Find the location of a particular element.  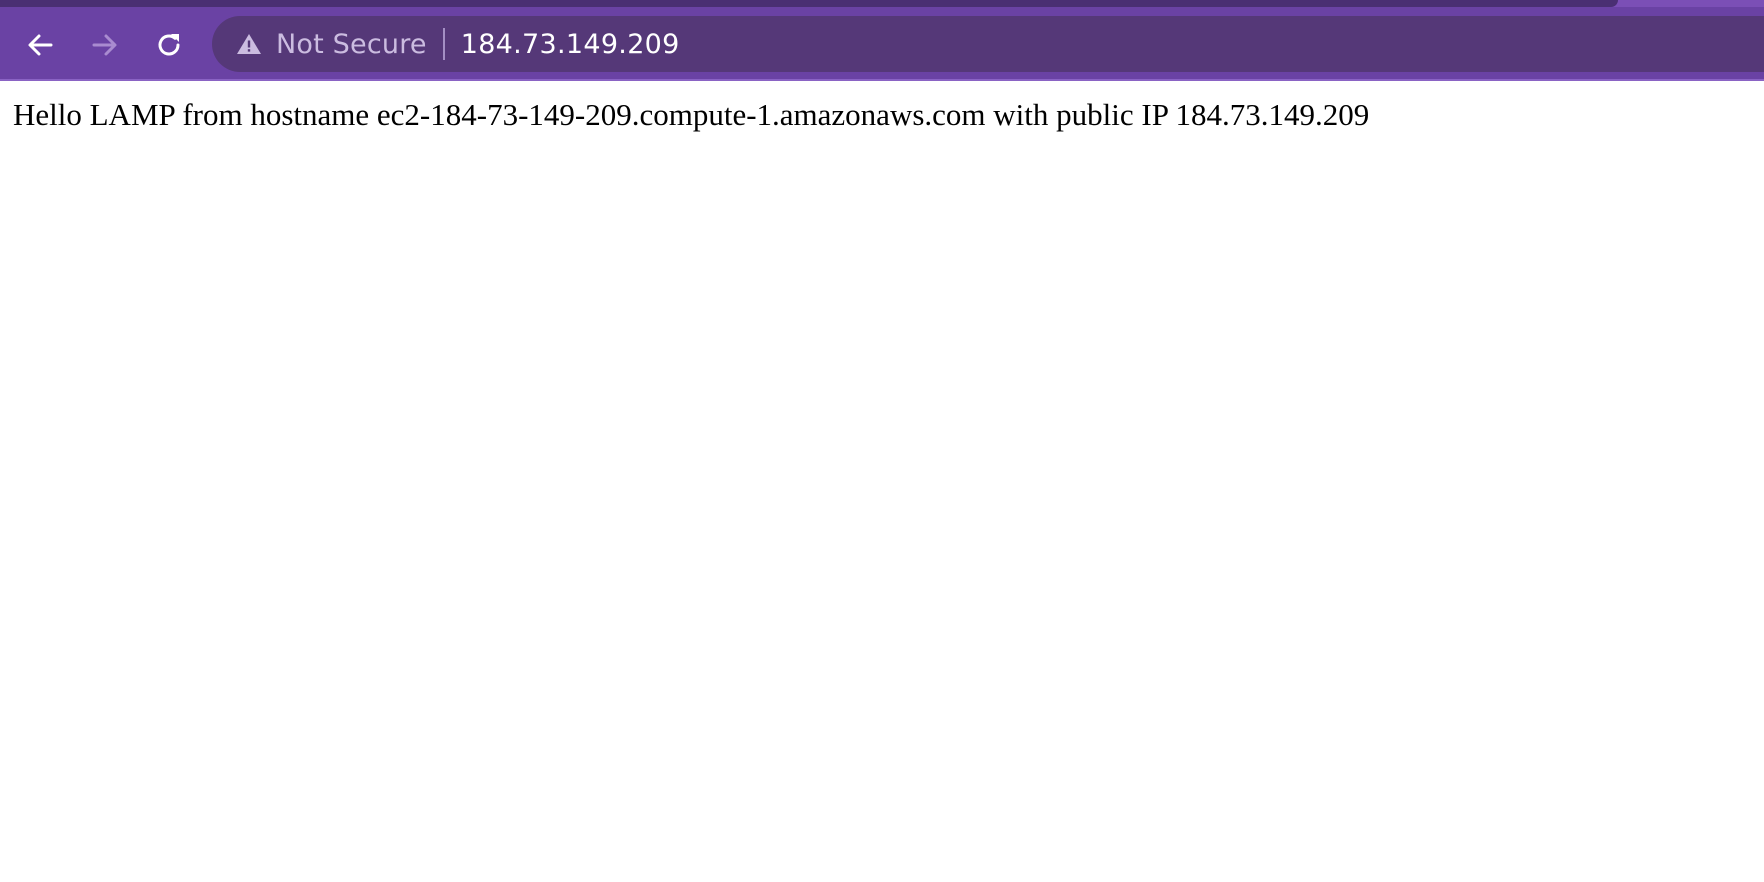

security-indicator: Not Secure is located at coordinates (331, 44).